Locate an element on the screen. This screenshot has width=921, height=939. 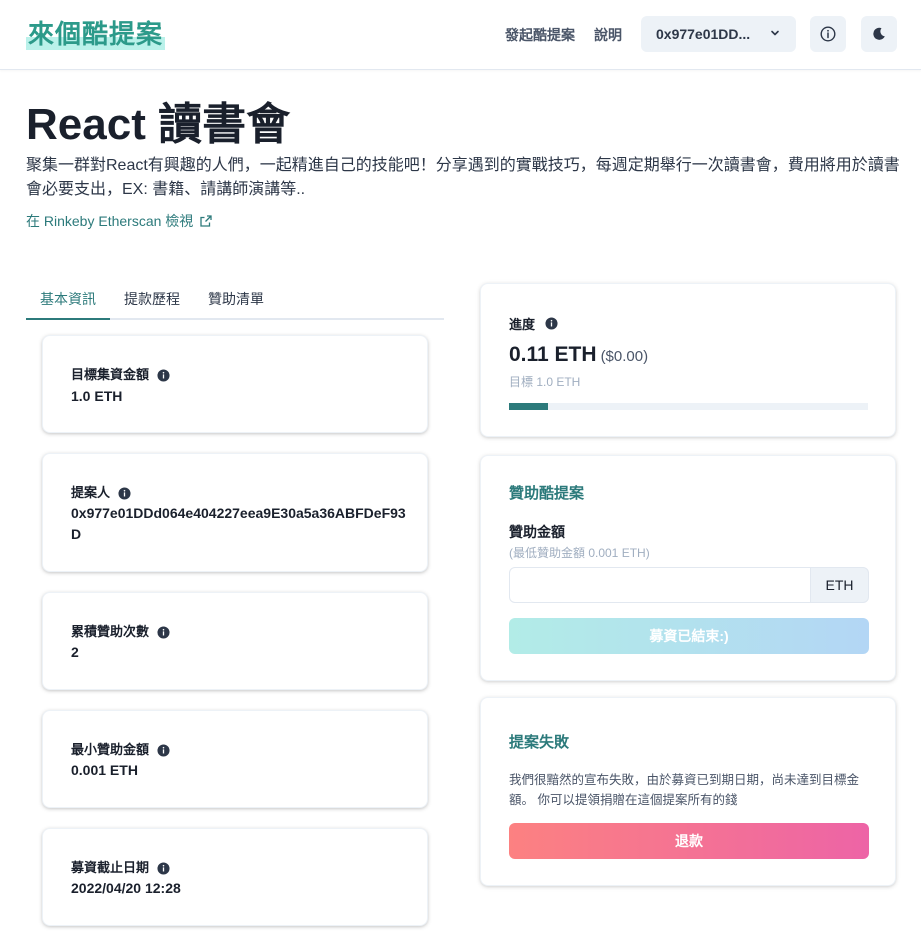
etherscan-link: 在 Rinkeby Etherscan 檢視 is located at coordinates (119, 221).